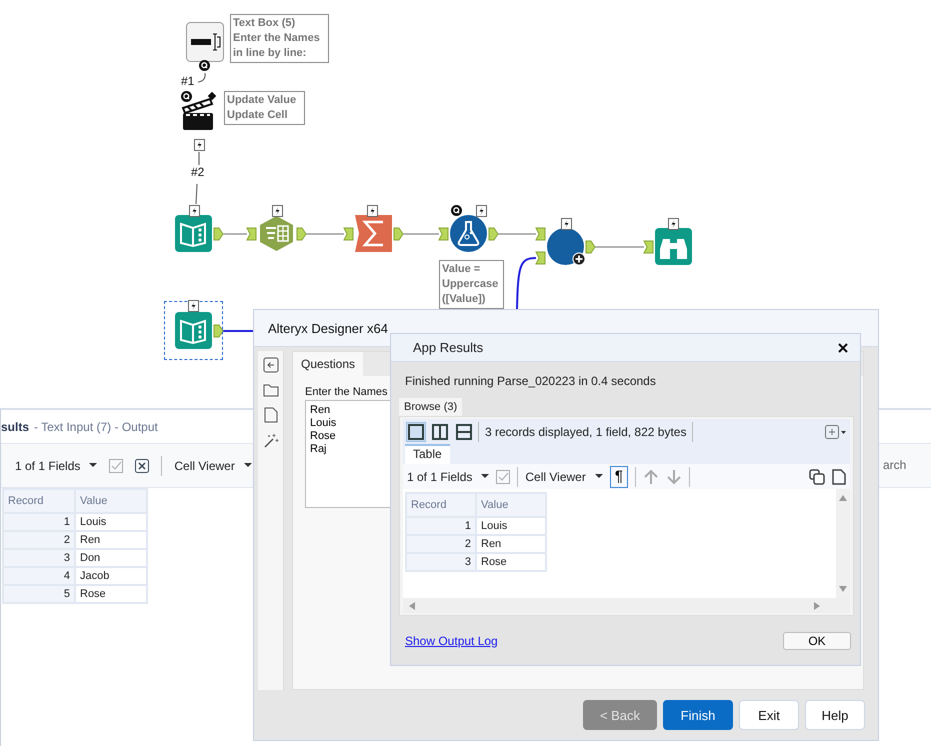 The image size is (931, 746). I want to click on table-cell: Don, so click(111, 558).